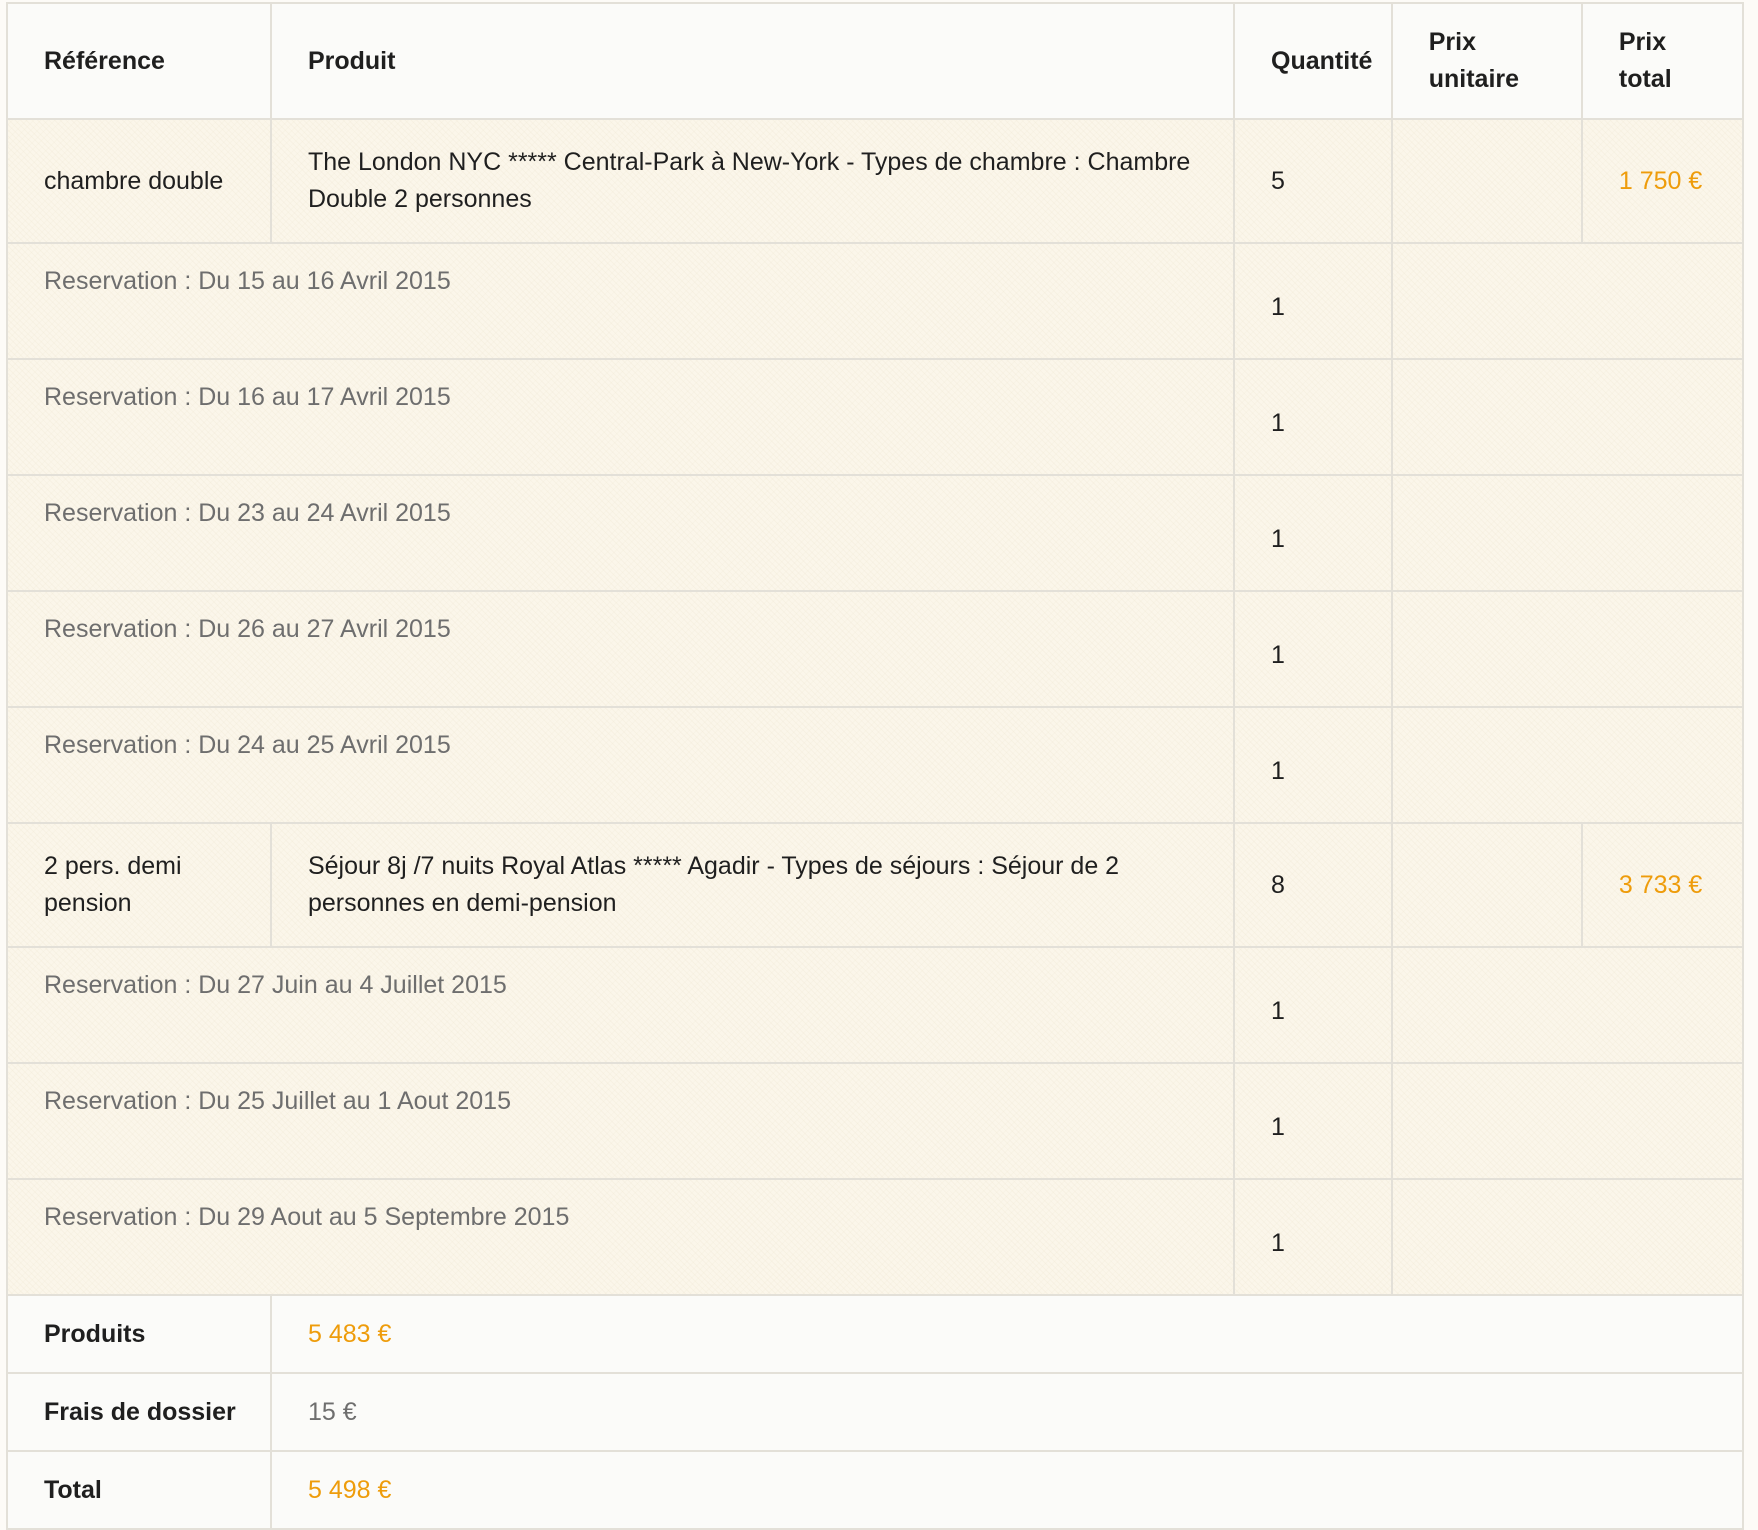 This screenshot has height=1530, width=1758. What do you see at coordinates (1645, 79) in the screenshot?
I see `header-total-price-line2: total` at bounding box center [1645, 79].